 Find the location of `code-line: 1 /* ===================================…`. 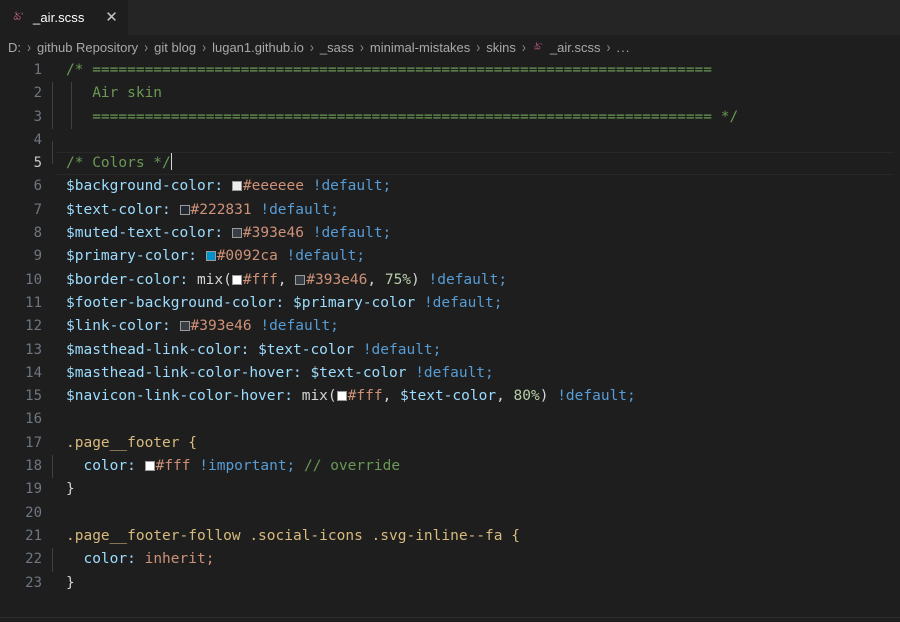

code-line: 1 /* ===================================… is located at coordinates (450, 70).